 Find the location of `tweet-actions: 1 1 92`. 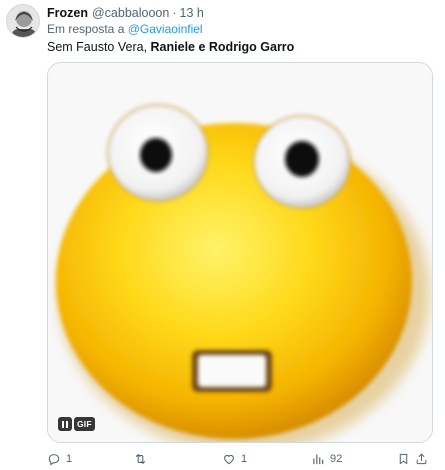

tweet-actions: 1 1 92 is located at coordinates (237, 459).